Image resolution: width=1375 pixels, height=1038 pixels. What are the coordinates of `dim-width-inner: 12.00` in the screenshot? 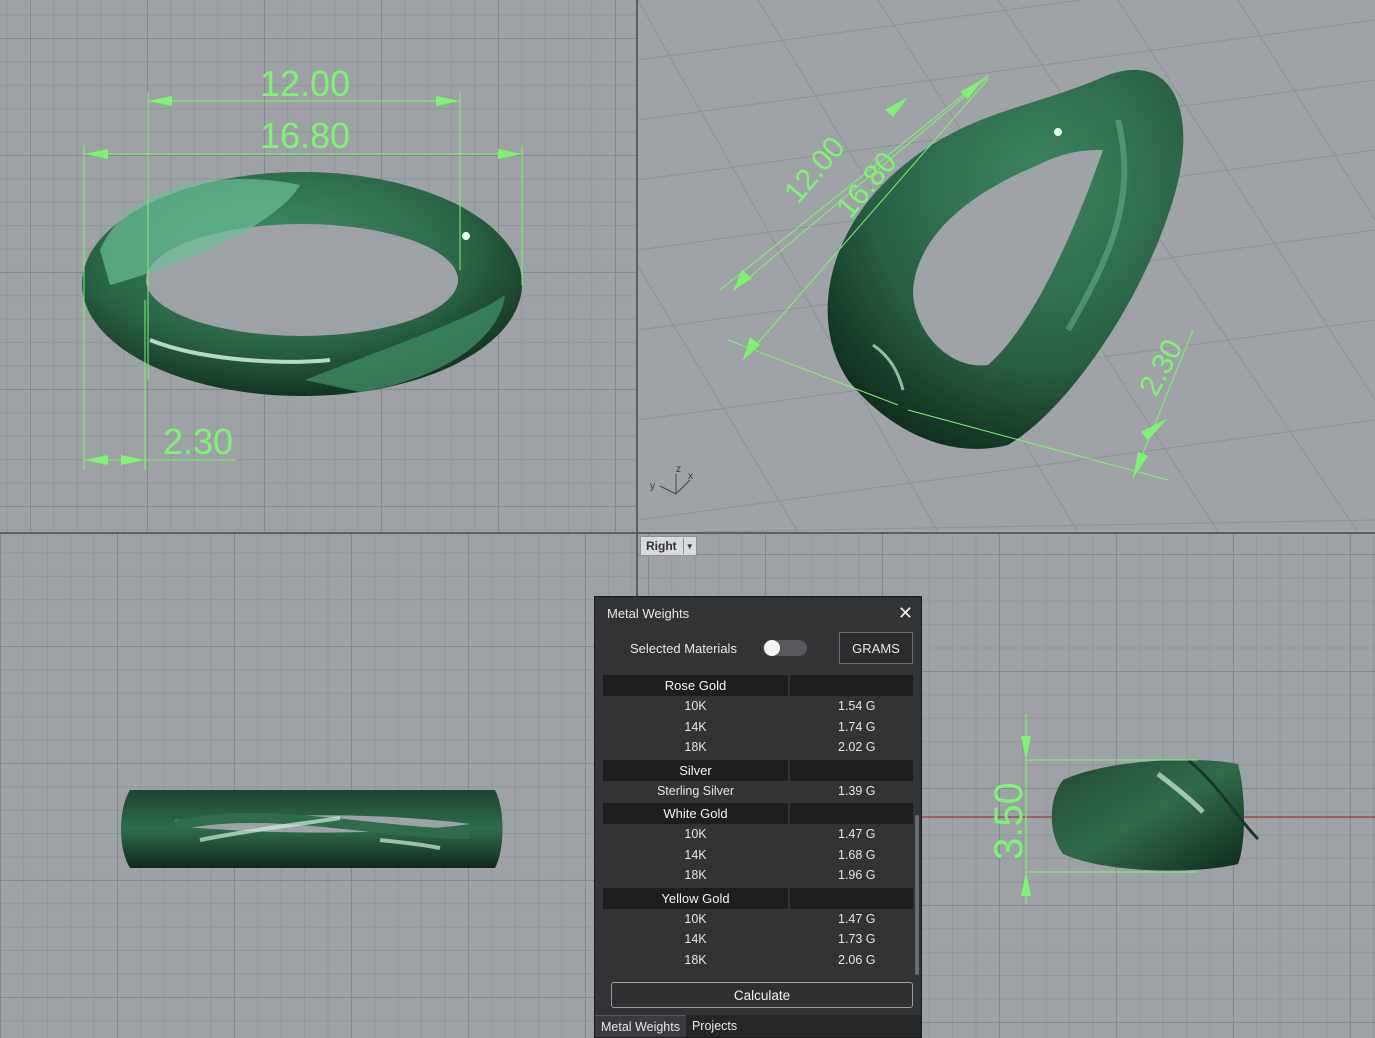 It's located at (305, 83).